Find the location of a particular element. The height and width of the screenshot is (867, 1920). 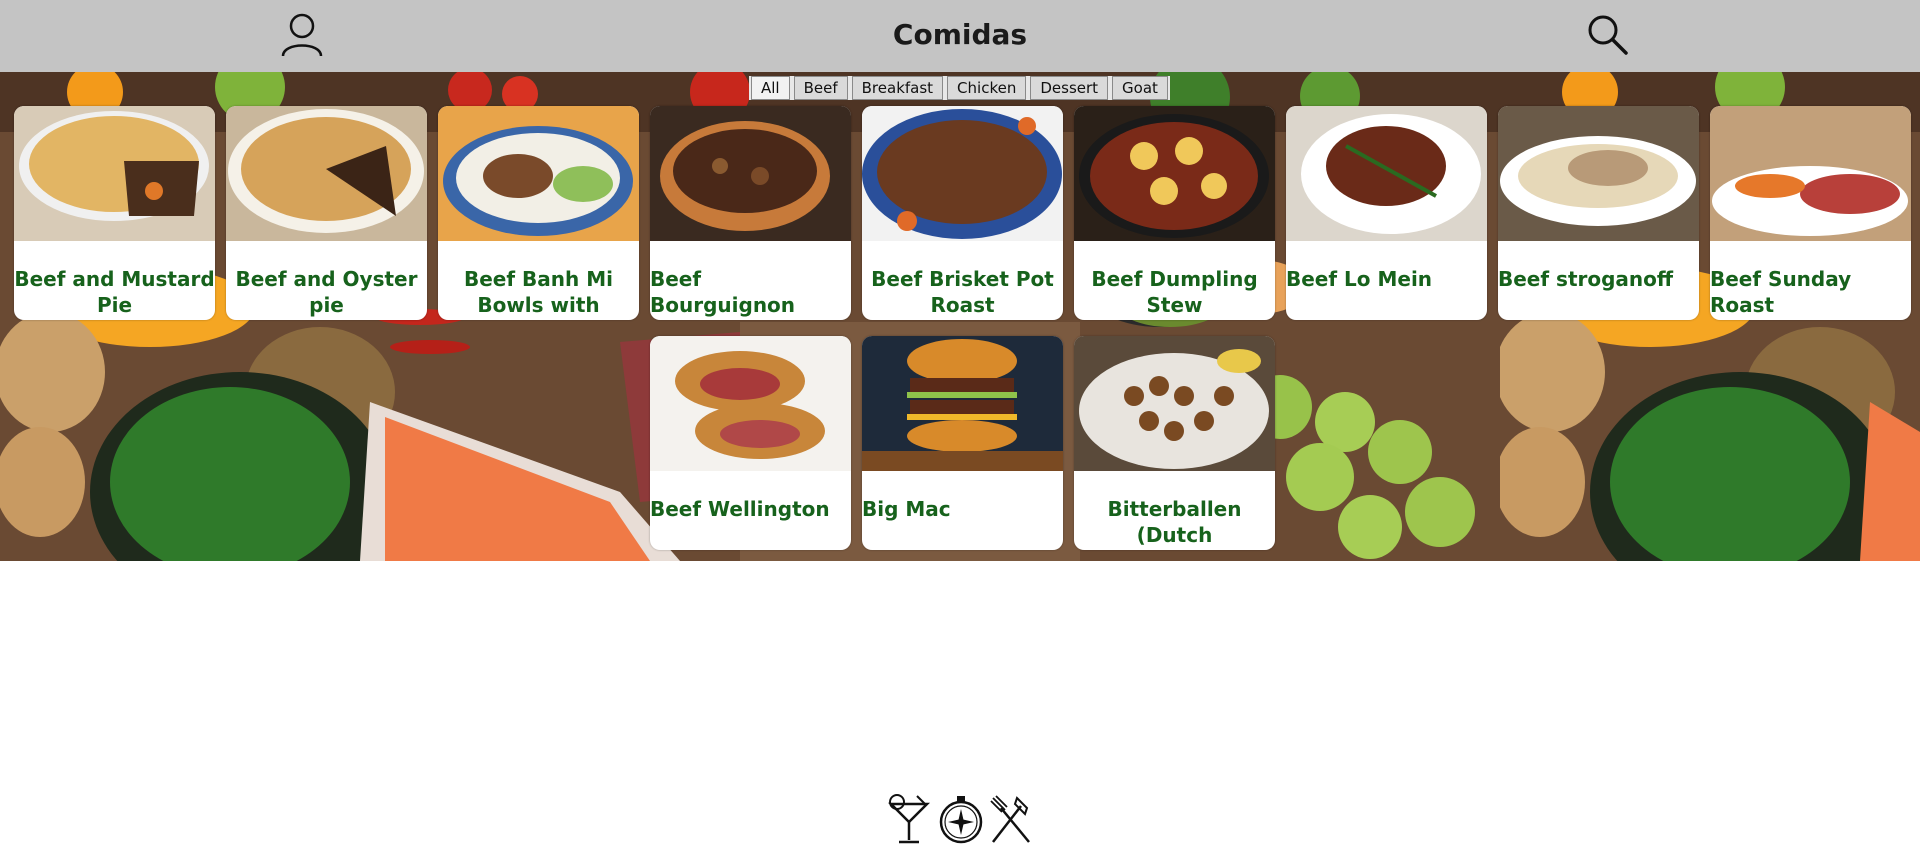

meal-name: Beef and Mustard Pie is located at coordinates (114, 292).